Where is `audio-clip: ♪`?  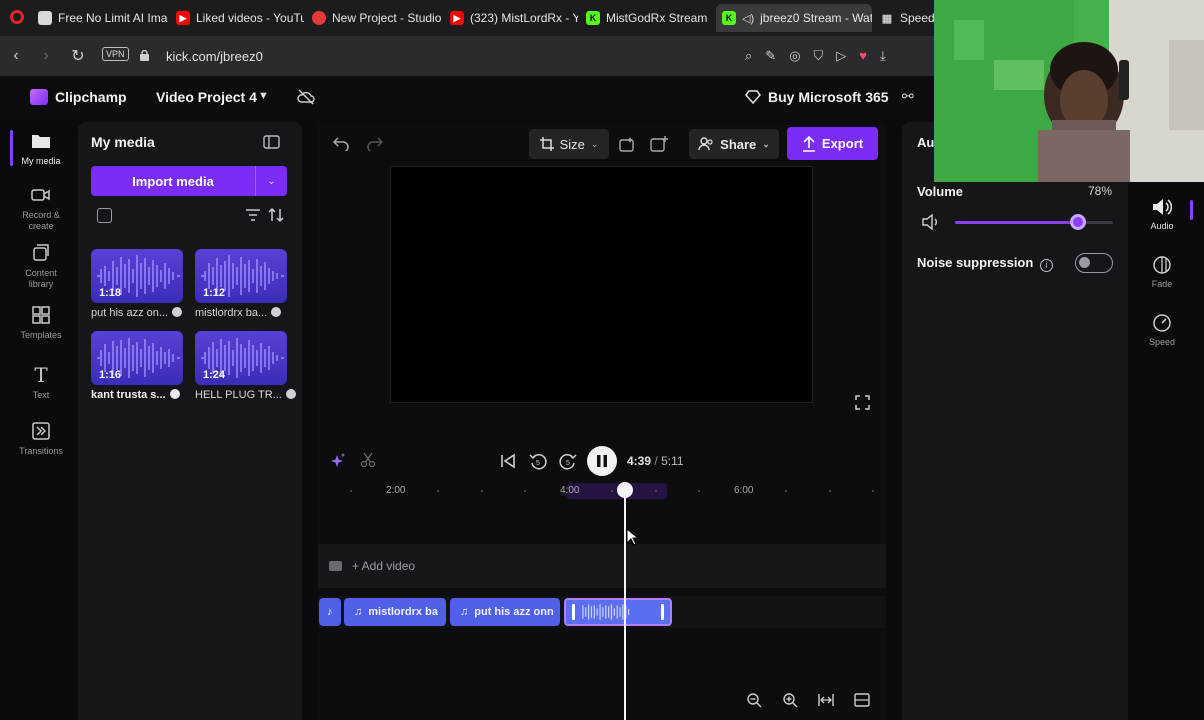
audio-clip: ♪ is located at coordinates (330, 612).